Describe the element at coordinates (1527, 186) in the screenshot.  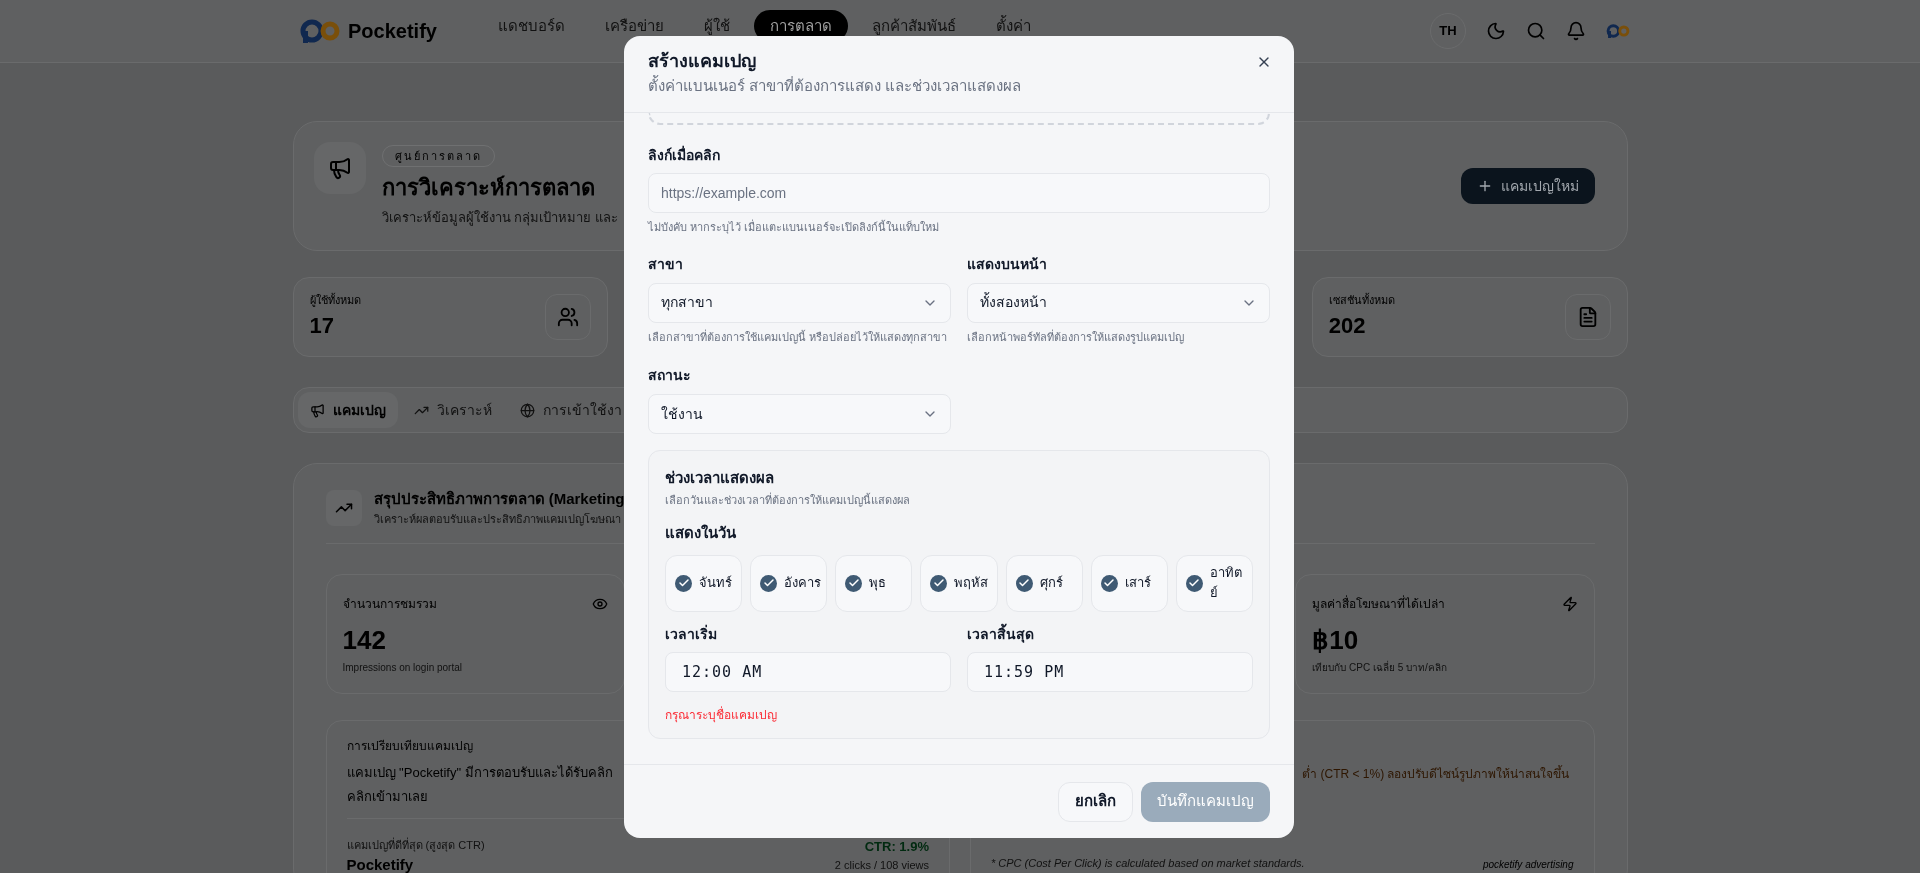
I see `new-campaign-button: แคมเปญใหม่` at that location.